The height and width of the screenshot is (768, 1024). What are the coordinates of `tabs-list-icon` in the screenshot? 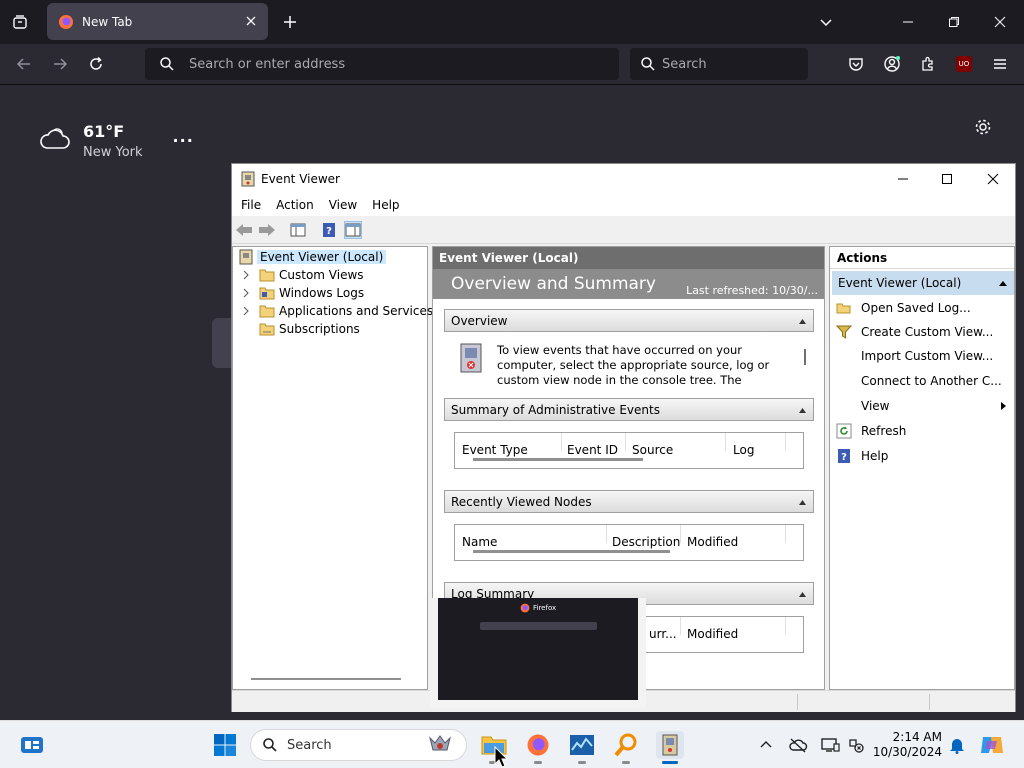 It's located at (20, 22).